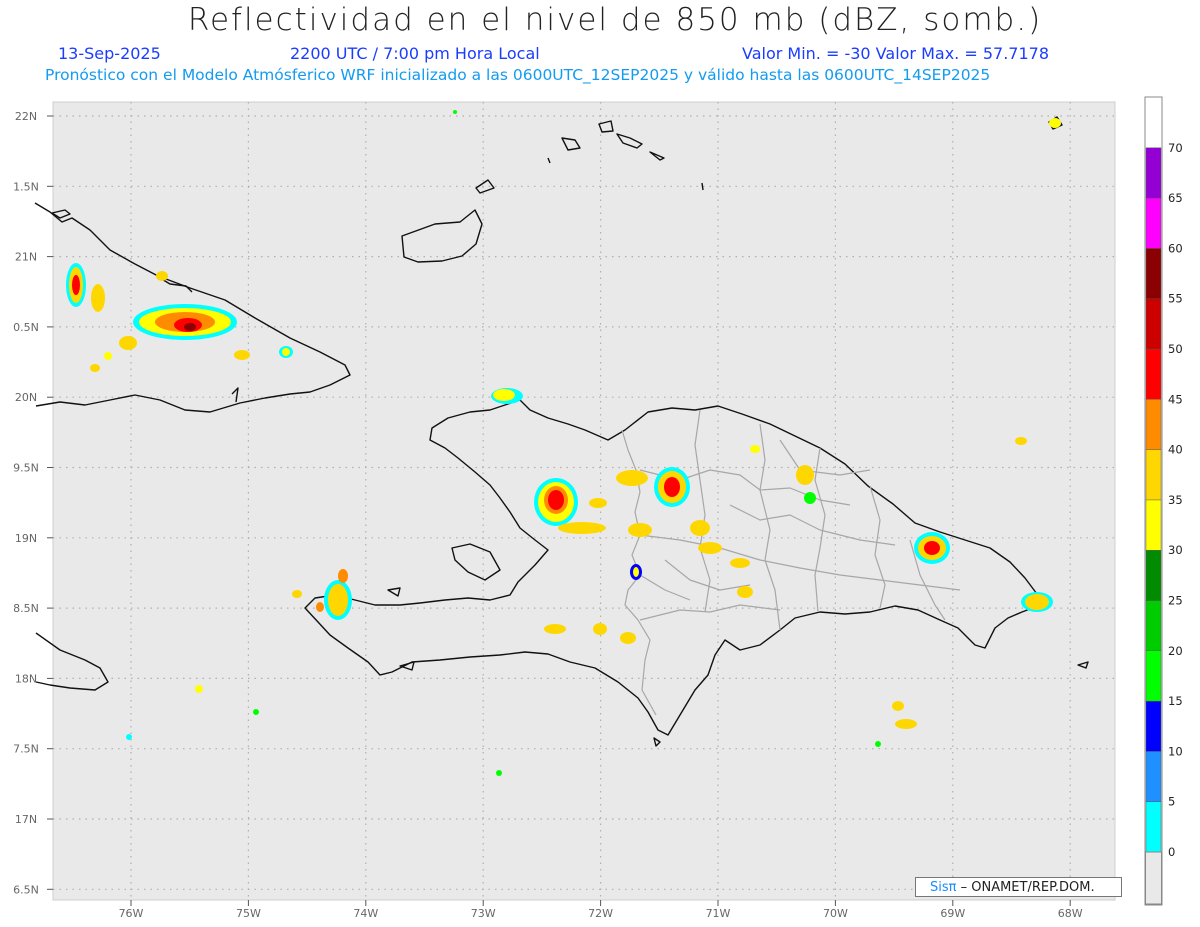 The height and width of the screenshot is (927, 1200). I want to click on lat-label: 6.5N, so click(26, 889).